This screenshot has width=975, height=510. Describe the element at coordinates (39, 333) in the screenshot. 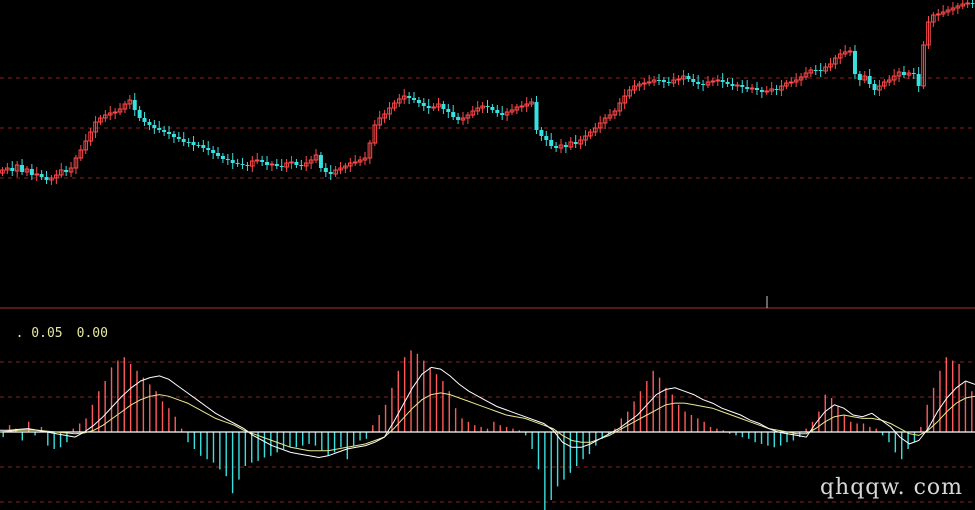

I see `readout-value-1: . 0.05` at that location.